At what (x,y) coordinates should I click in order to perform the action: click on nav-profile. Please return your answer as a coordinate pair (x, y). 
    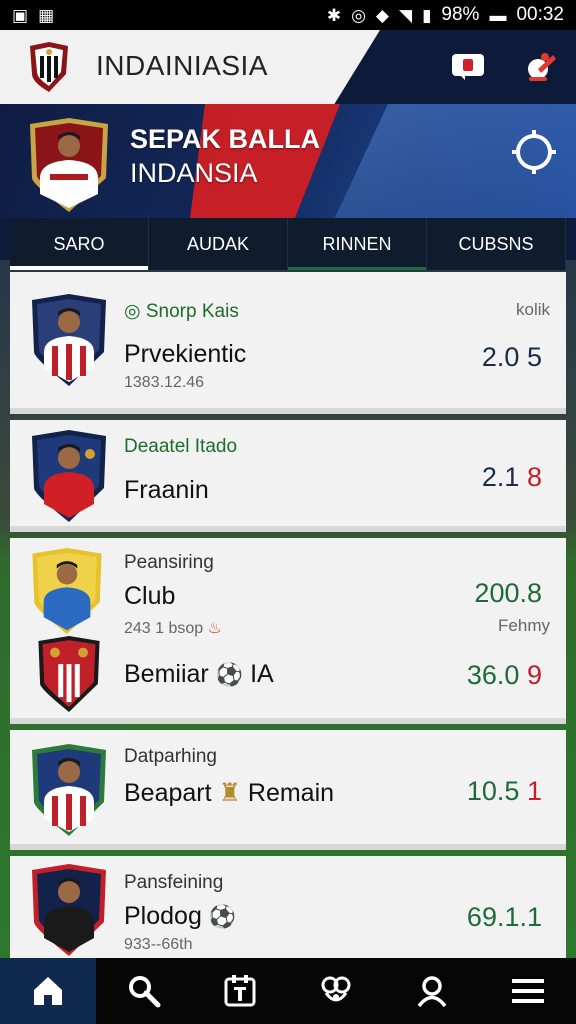
    Looking at the image, I should click on (432, 991).